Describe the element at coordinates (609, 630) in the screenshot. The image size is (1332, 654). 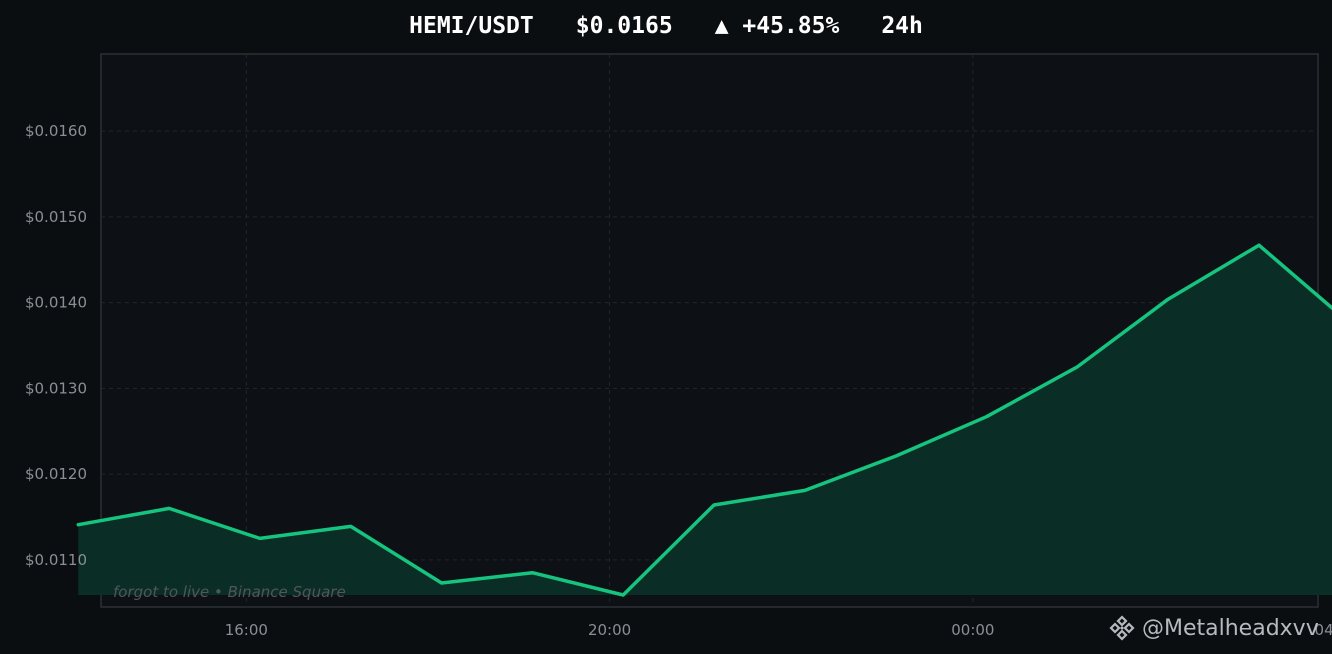
I see `x-tick-label: 20:00` at that location.